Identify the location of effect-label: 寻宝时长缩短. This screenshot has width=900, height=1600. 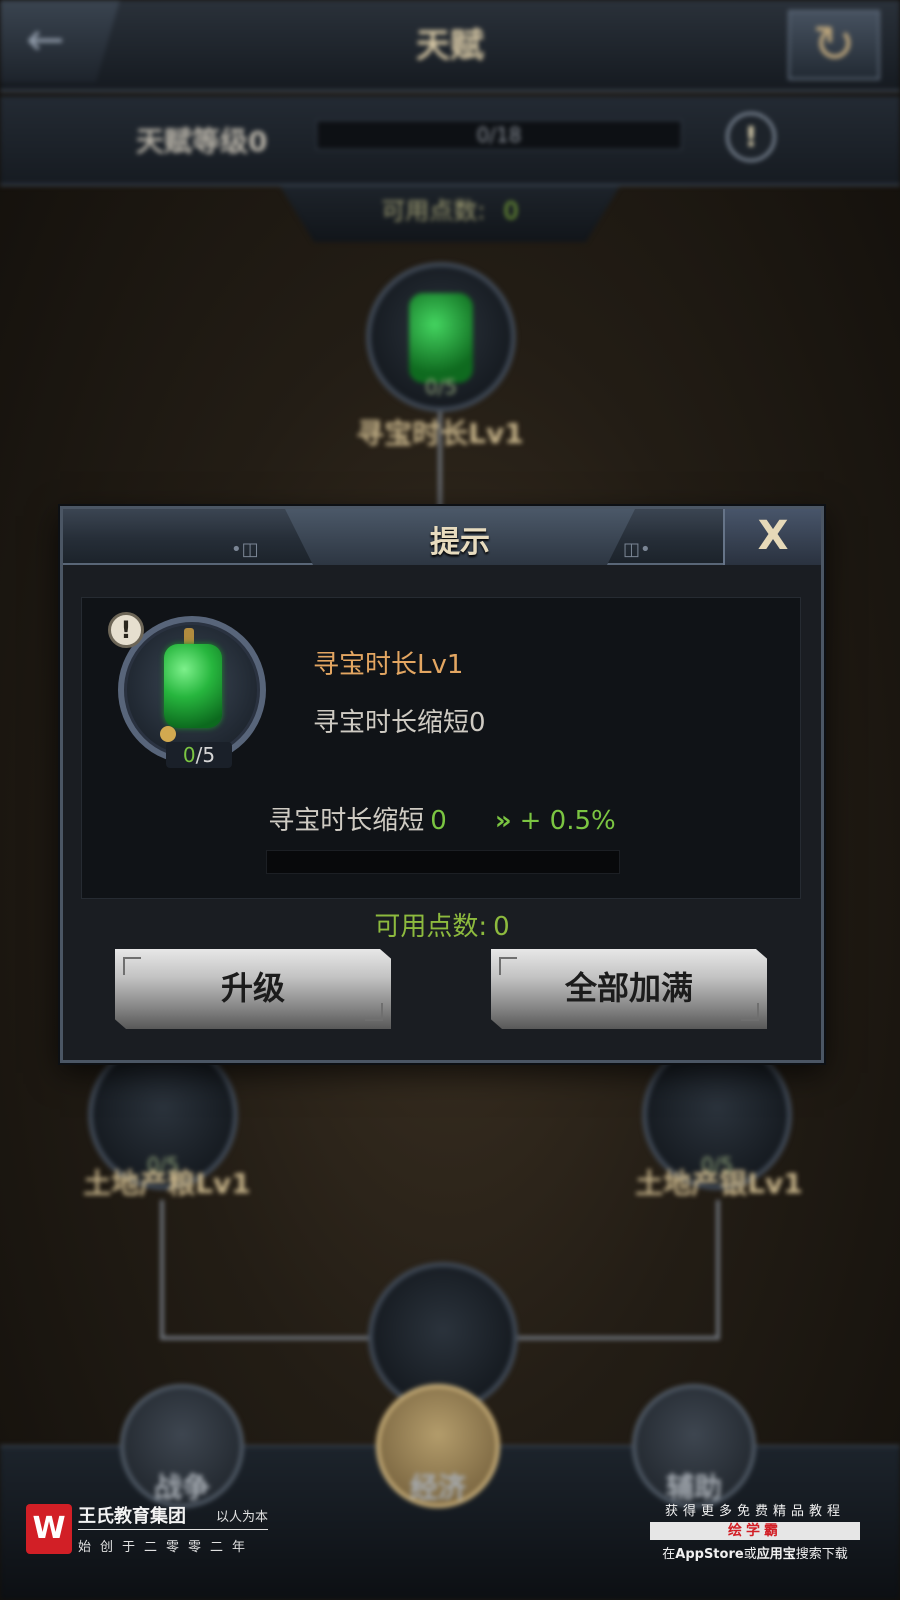
(346, 821).